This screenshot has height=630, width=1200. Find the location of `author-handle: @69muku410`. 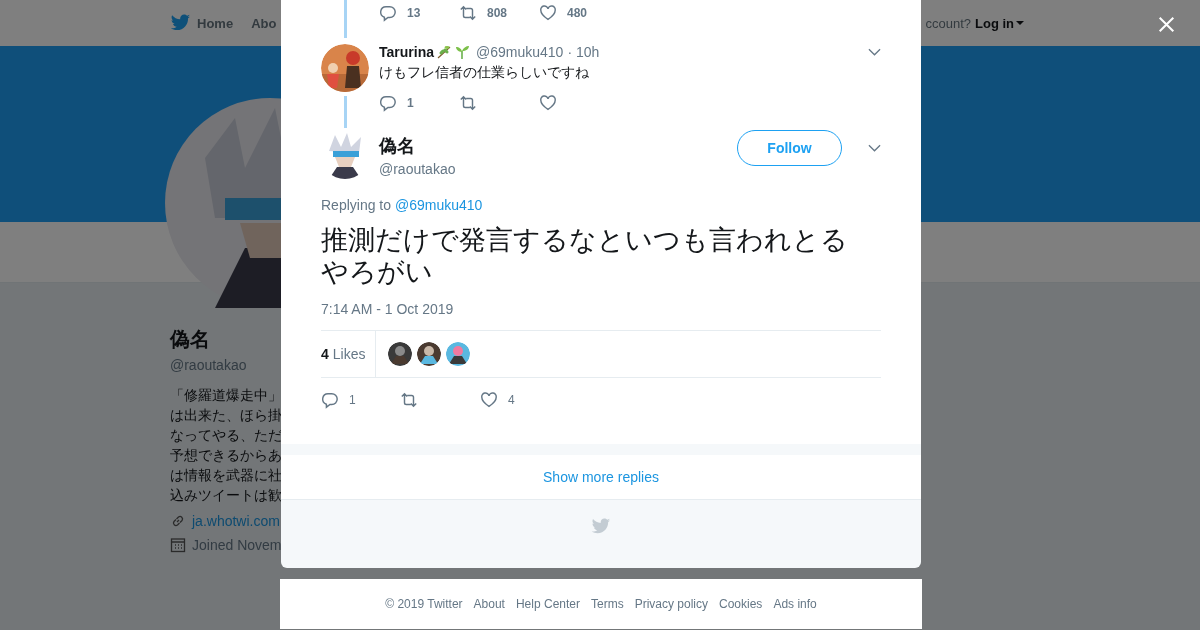

author-handle: @69muku410 is located at coordinates (520, 52).